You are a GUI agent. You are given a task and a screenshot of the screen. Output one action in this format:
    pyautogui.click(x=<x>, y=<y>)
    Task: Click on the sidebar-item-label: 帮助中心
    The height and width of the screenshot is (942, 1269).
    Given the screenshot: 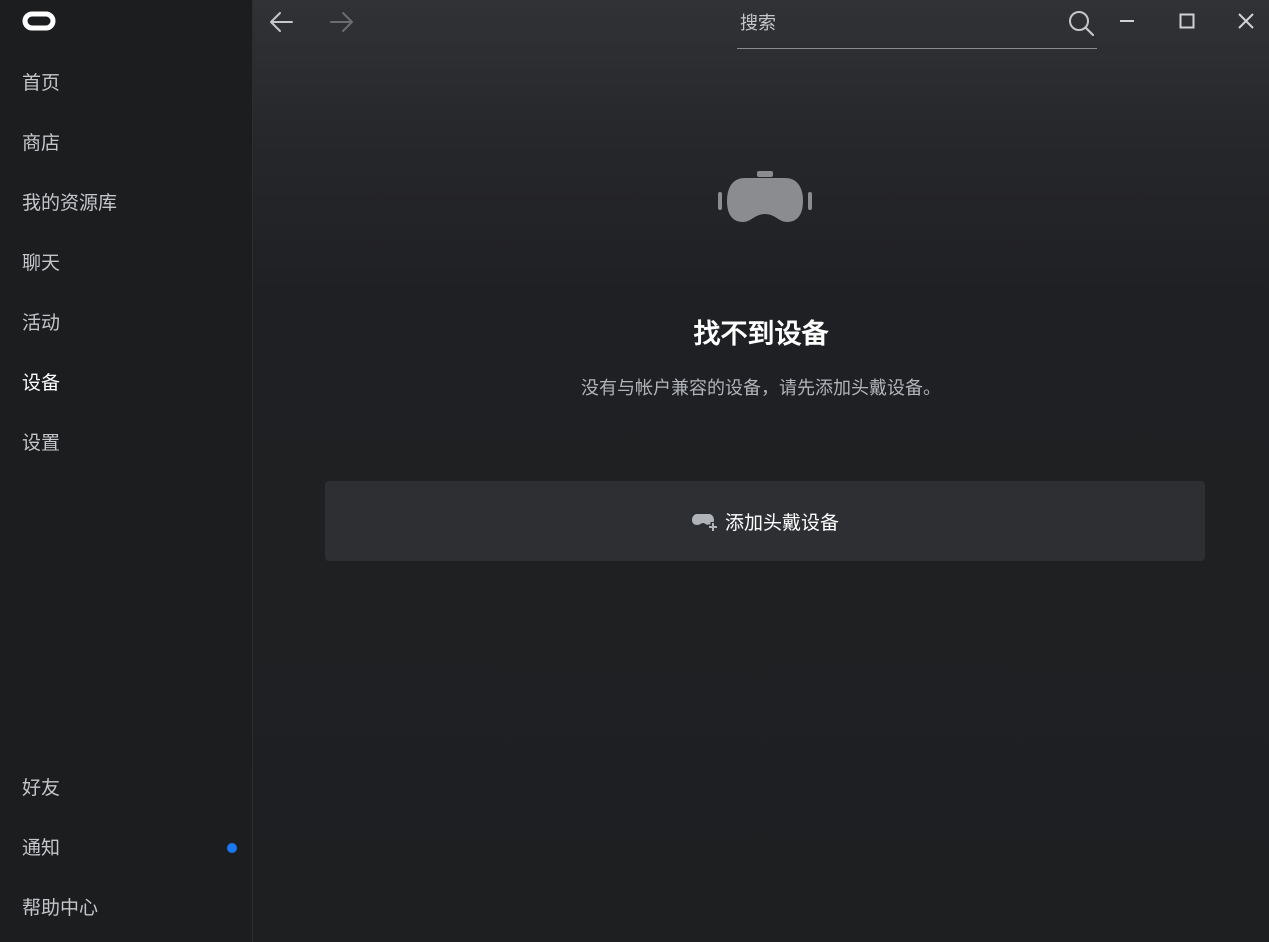 What is the action you would take?
    pyautogui.click(x=60, y=908)
    